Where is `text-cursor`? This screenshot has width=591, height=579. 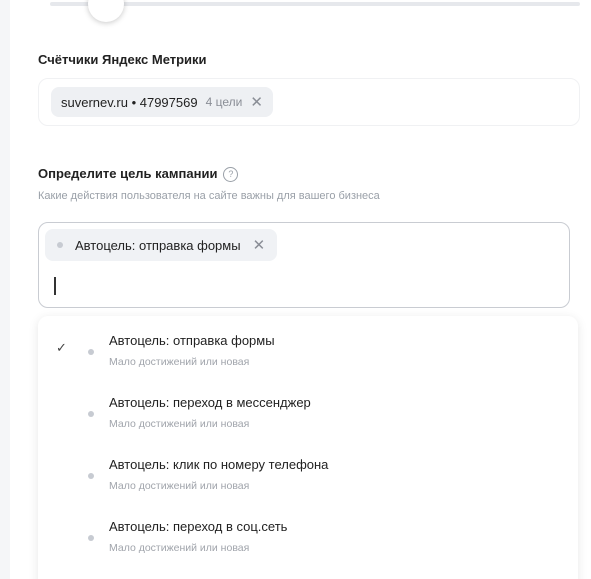
text-cursor is located at coordinates (55, 286).